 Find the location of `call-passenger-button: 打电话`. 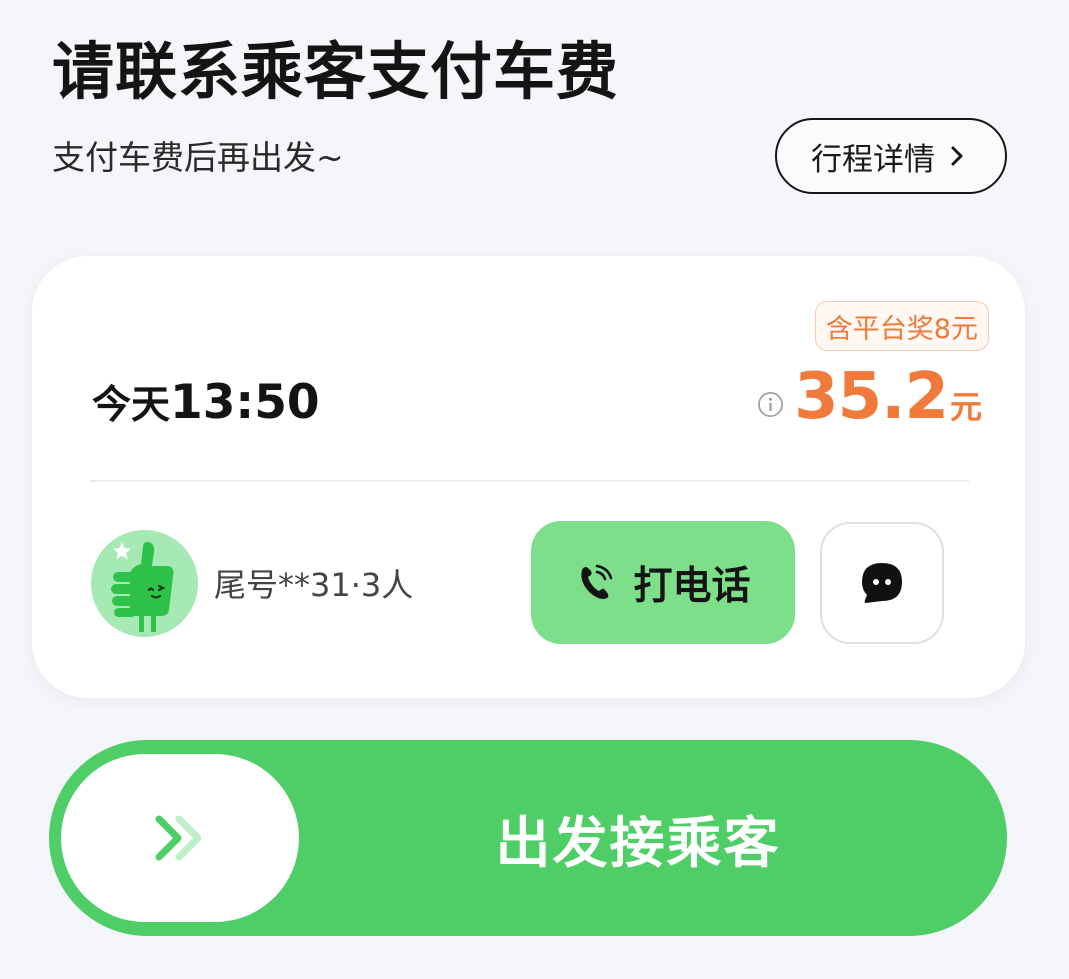

call-passenger-button: 打电话 is located at coordinates (663, 582).